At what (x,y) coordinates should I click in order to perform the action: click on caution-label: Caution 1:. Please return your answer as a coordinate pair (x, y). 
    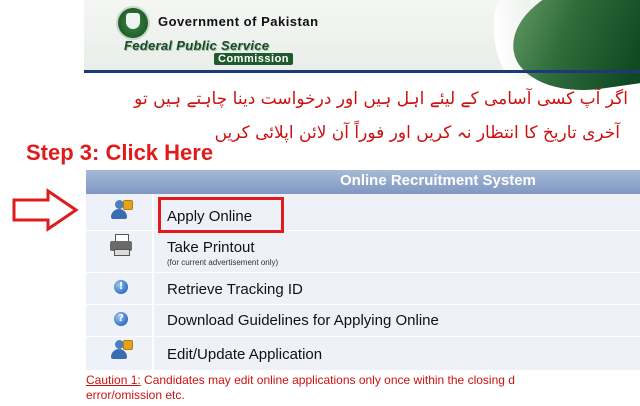
    Looking at the image, I should click on (113, 380).